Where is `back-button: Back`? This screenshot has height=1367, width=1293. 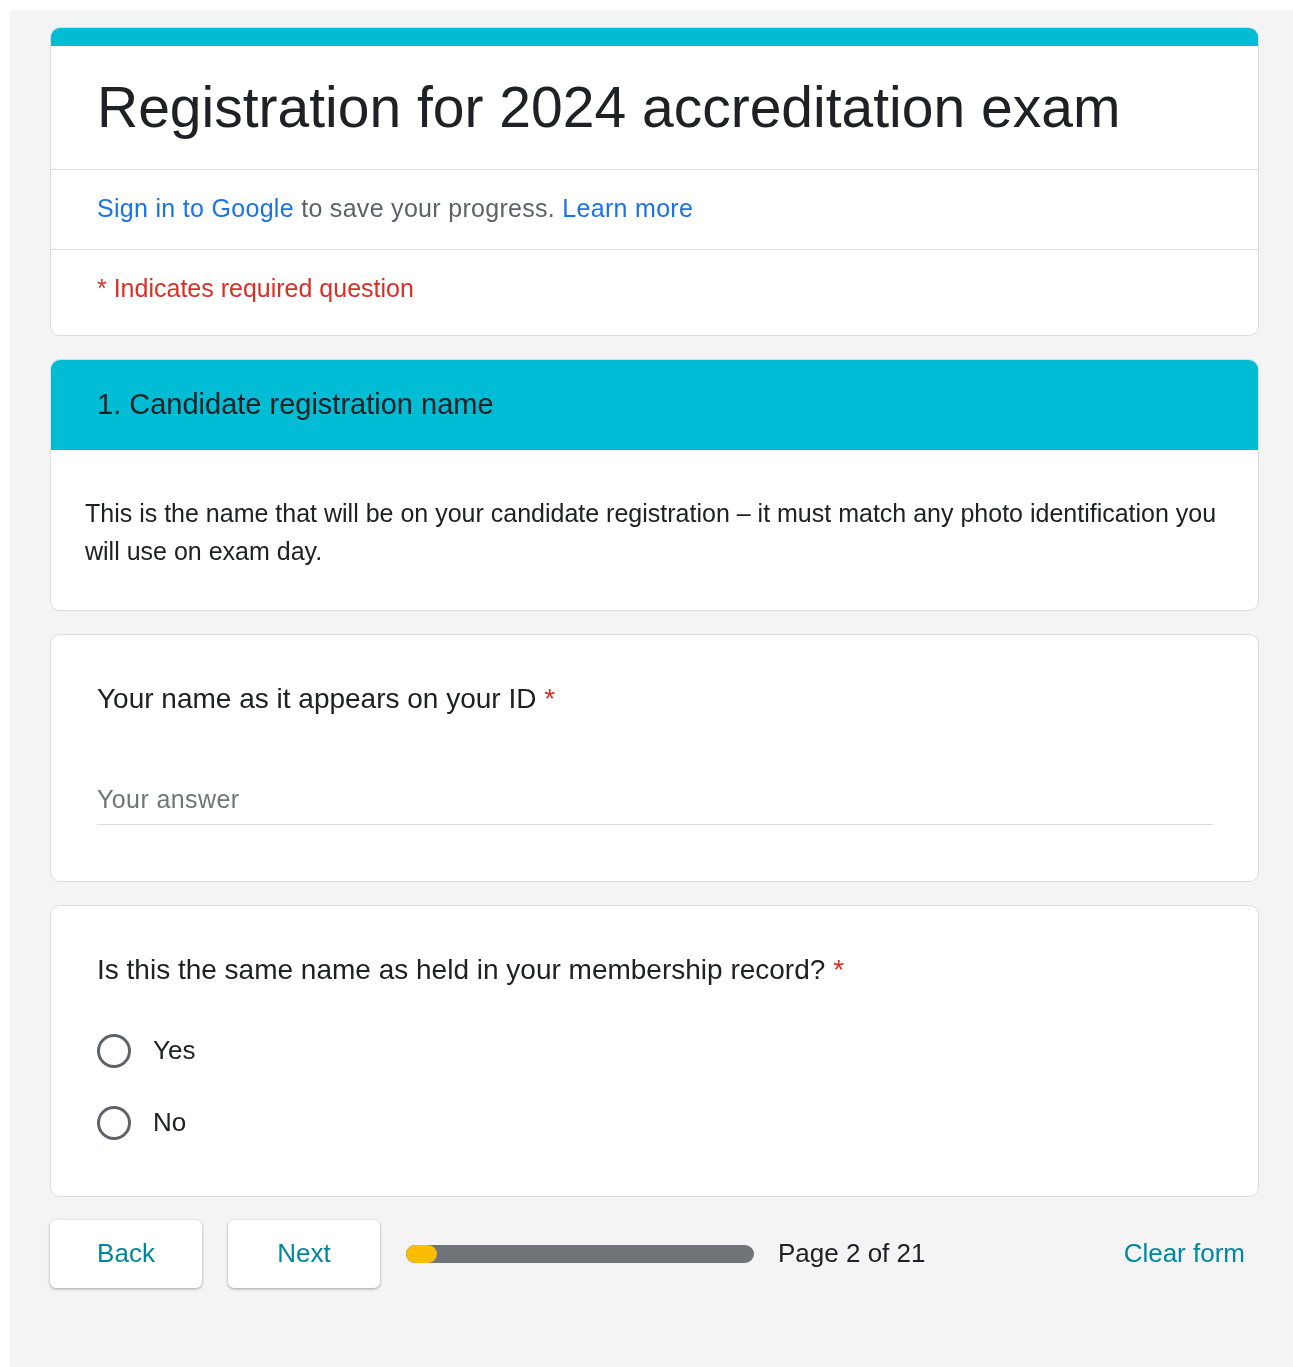 back-button: Back is located at coordinates (126, 1253).